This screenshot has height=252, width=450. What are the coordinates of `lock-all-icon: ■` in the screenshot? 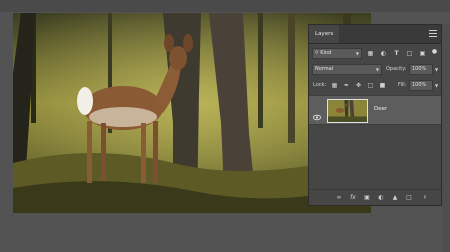 It's located at (382, 85).